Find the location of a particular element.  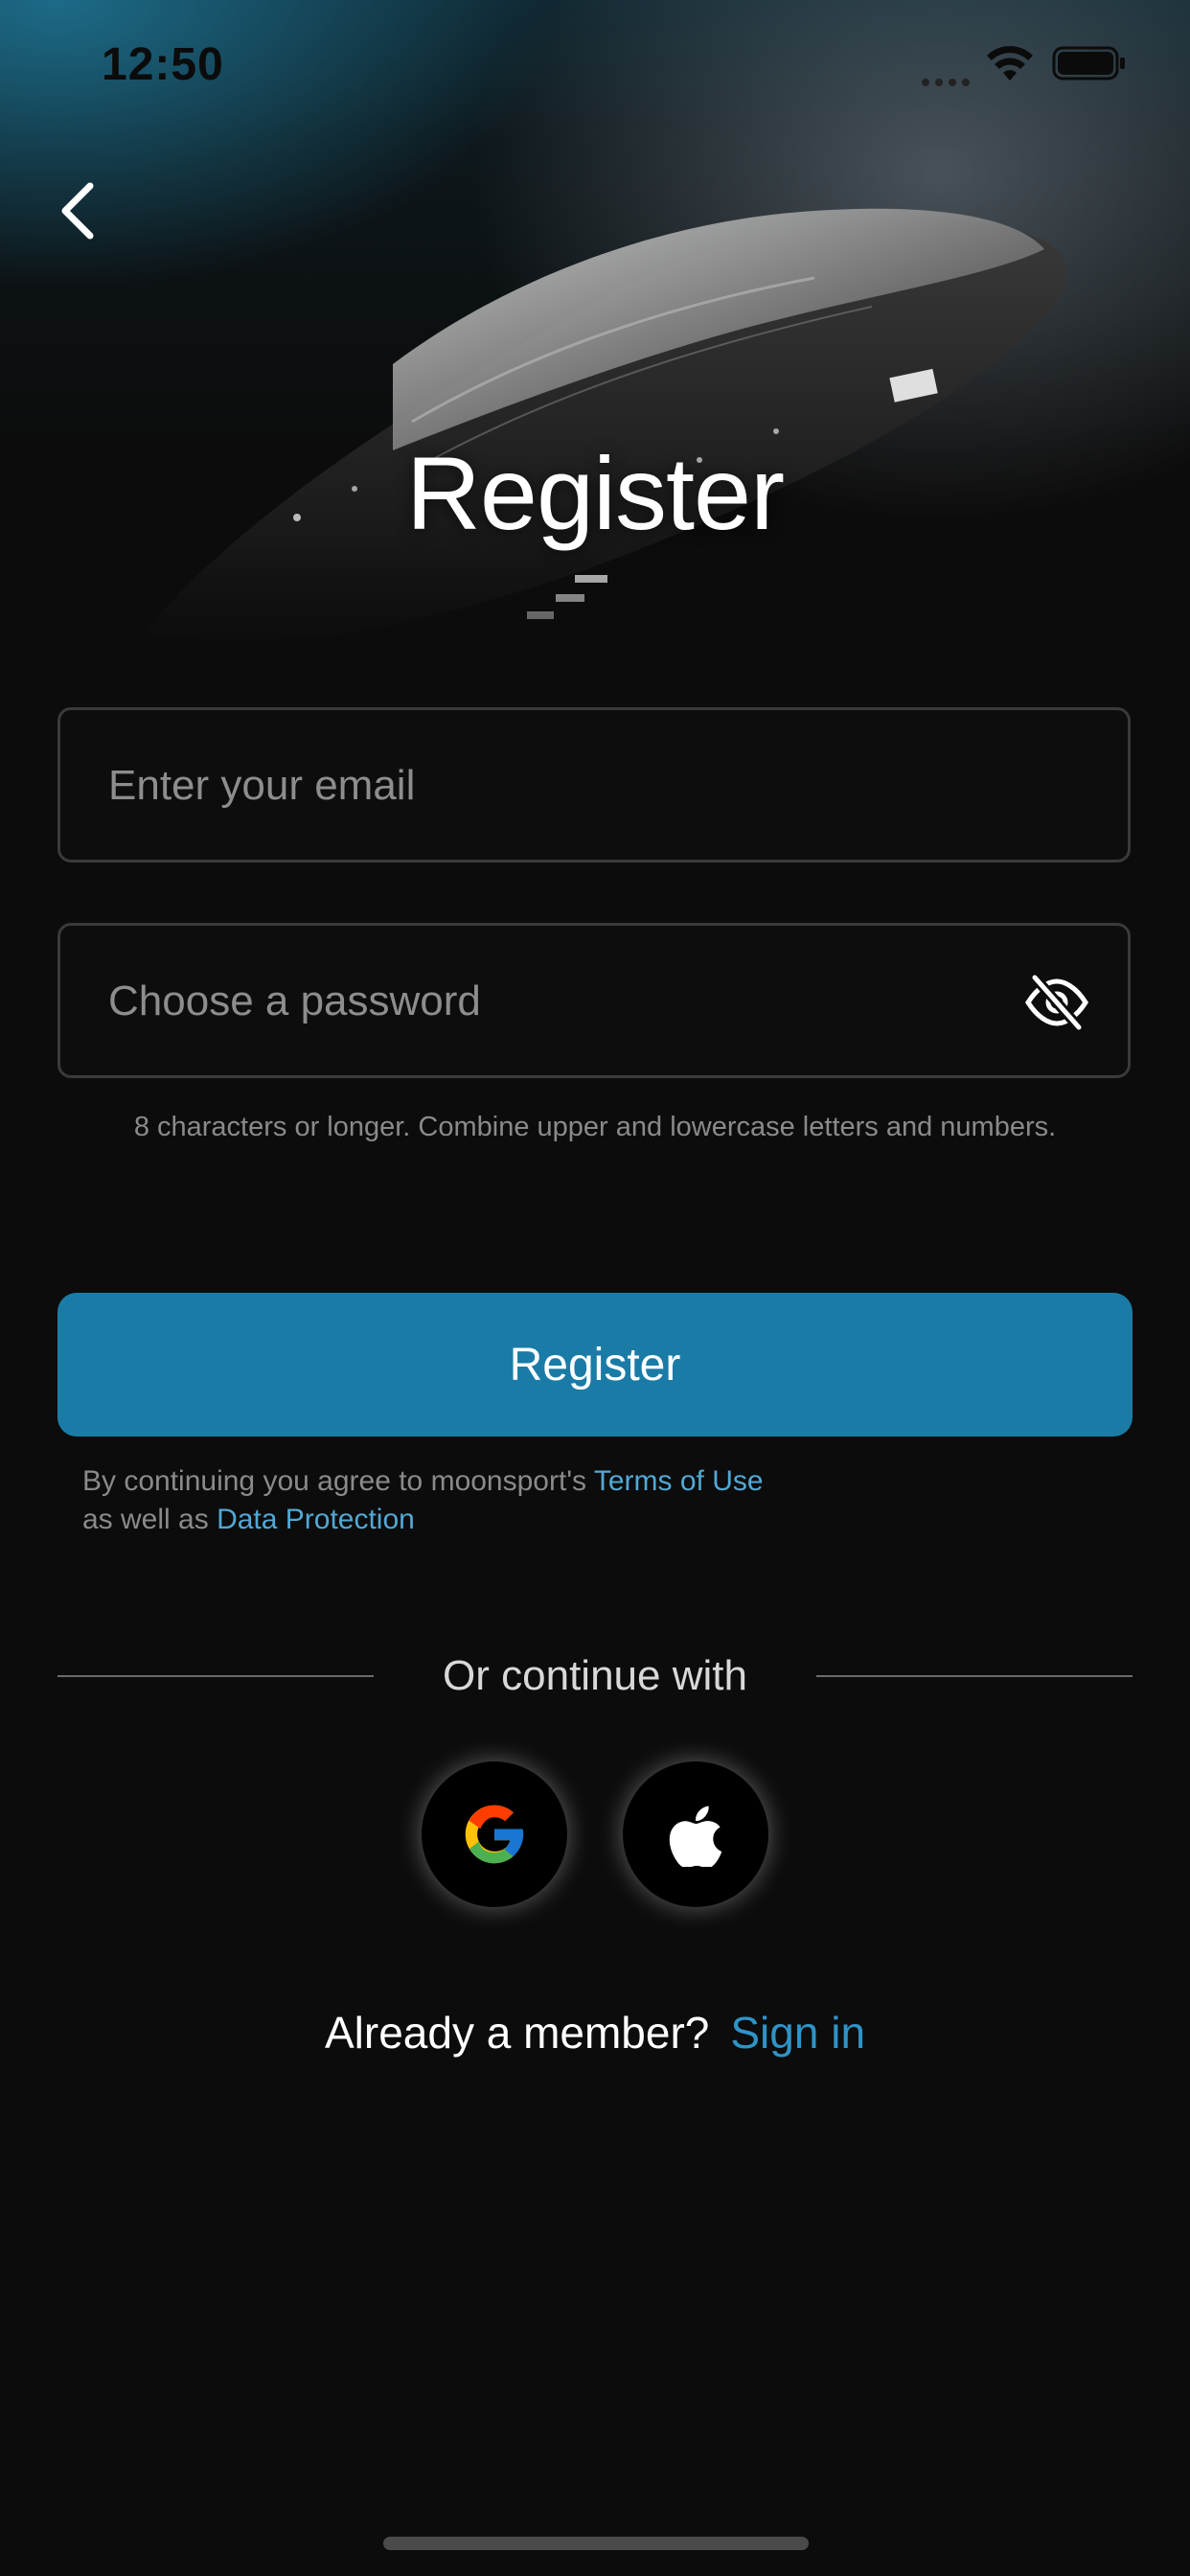

apple-icon is located at coordinates (696, 1836).